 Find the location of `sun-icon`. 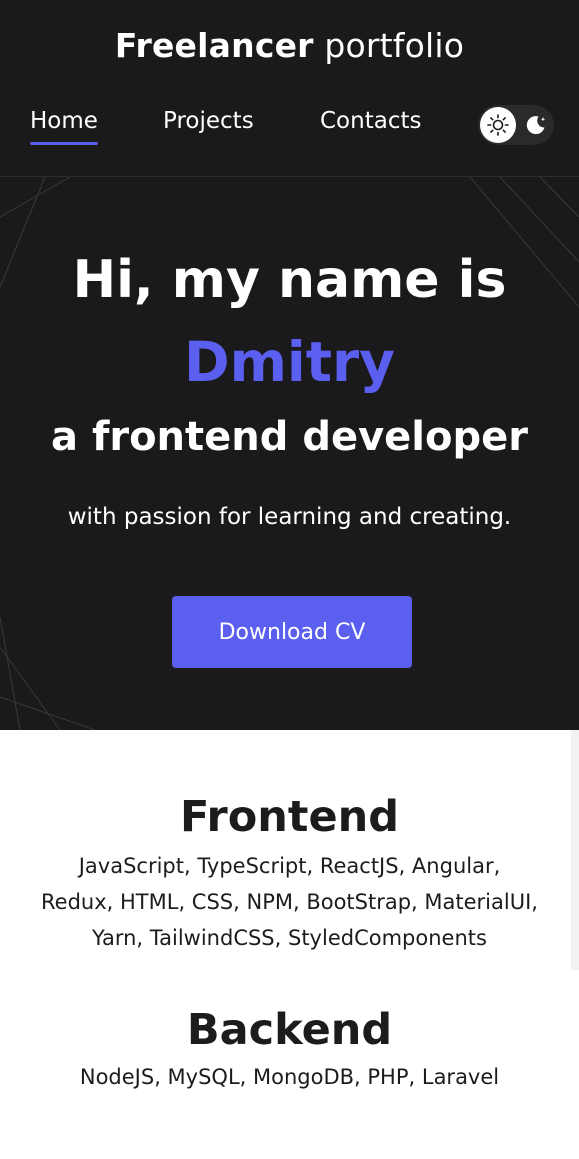

sun-icon is located at coordinates (498, 125).